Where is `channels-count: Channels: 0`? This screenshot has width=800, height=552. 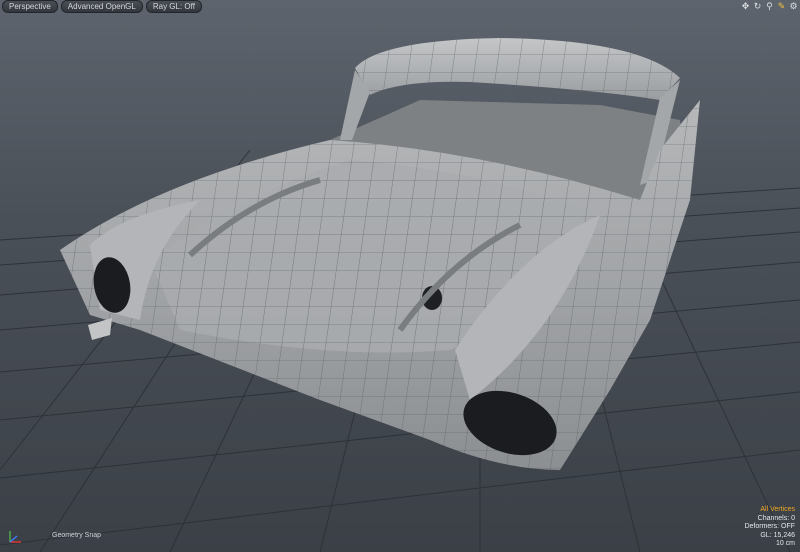
channels-count: Channels: 0 is located at coordinates (776, 518).